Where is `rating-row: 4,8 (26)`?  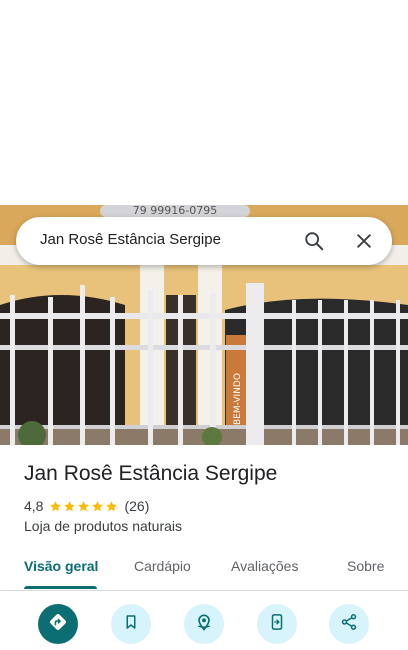 rating-row: 4,8 (26) is located at coordinates (86, 506).